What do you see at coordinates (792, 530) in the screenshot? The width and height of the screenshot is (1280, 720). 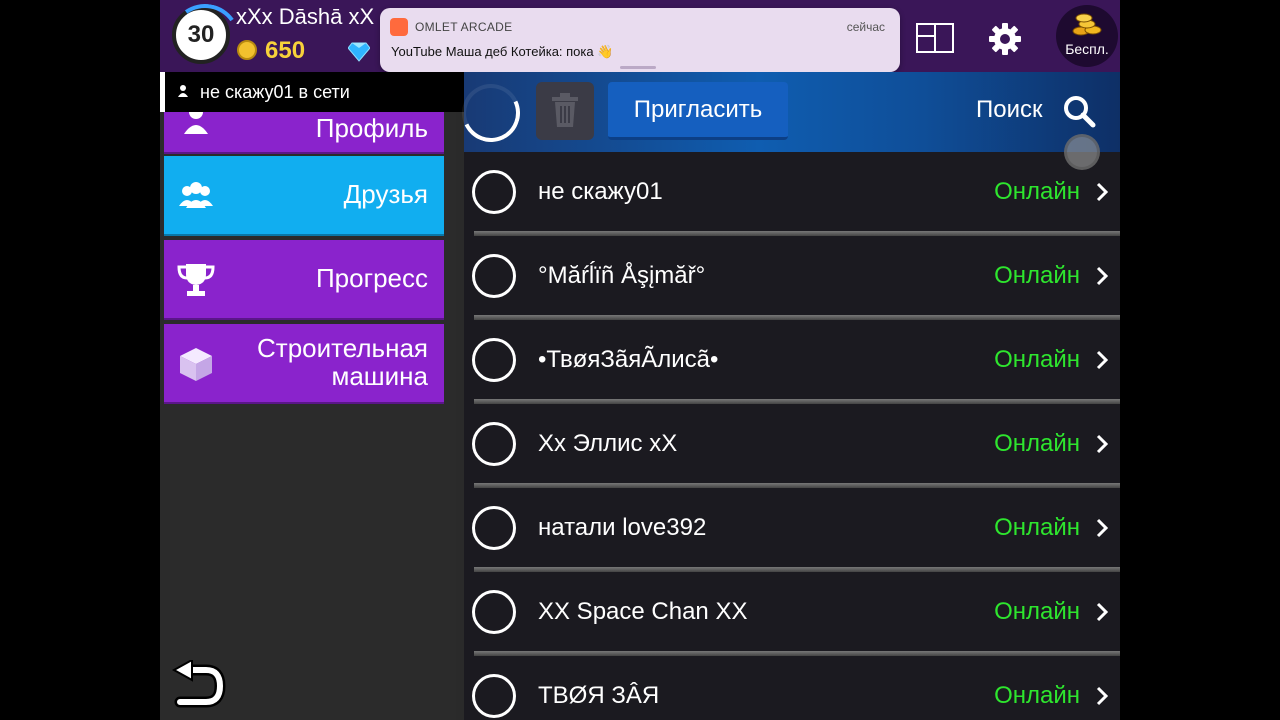 I see `friend-row: натали love392 Онлайн` at bounding box center [792, 530].